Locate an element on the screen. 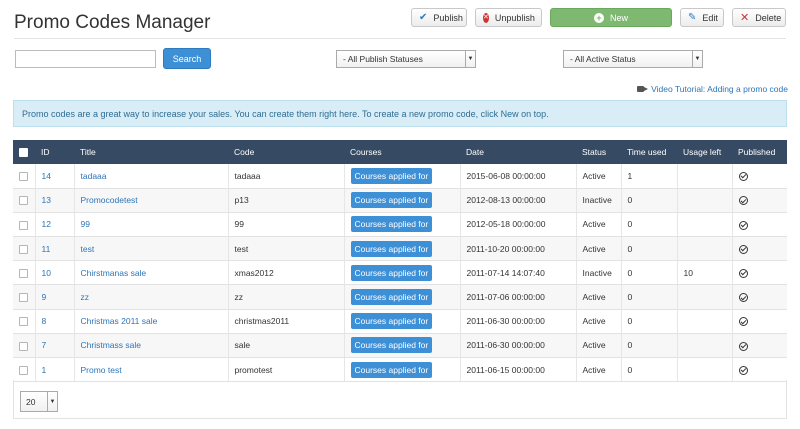  video-tutorial-link: Video Tutorial: Adding a promo code is located at coordinates (712, 89).